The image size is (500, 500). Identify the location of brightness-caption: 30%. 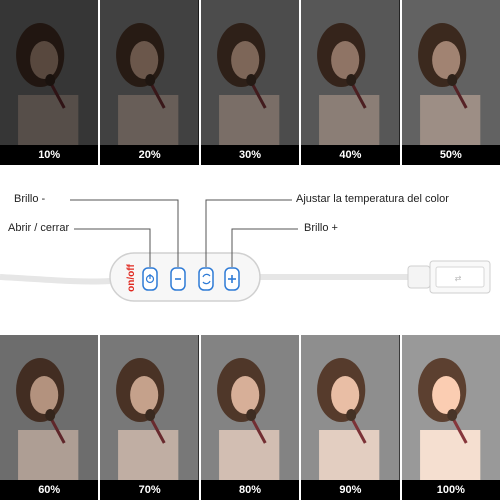
(250, 155).